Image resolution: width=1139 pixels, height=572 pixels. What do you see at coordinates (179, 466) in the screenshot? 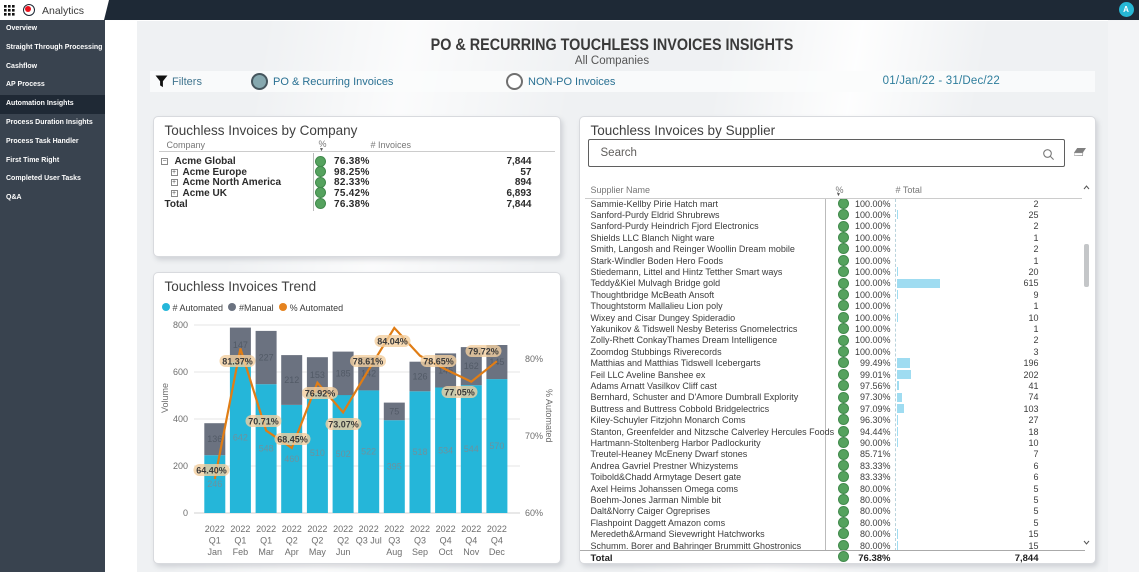
I see `svg-text: 200` at bounding box center [179, 466].